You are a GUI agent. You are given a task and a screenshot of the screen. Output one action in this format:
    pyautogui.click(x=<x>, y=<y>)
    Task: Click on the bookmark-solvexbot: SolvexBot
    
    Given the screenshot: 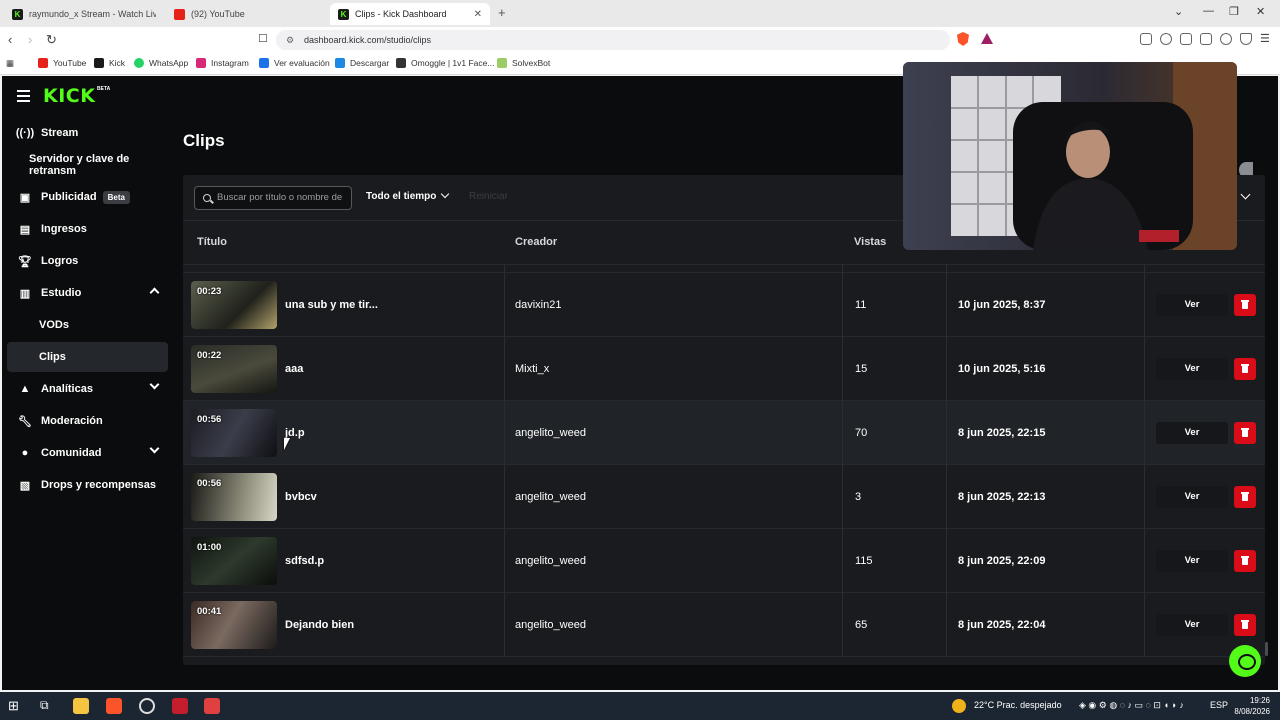 What is the action you would take?
    pyautogui.click(x=523, y=63)
    